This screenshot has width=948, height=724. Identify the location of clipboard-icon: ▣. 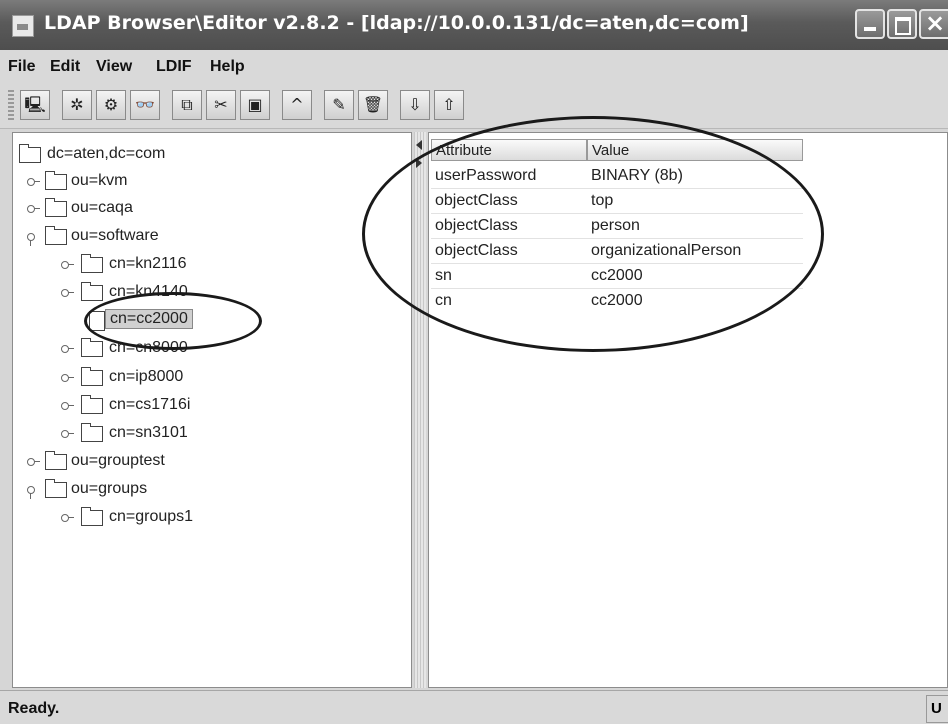
(255, 104).